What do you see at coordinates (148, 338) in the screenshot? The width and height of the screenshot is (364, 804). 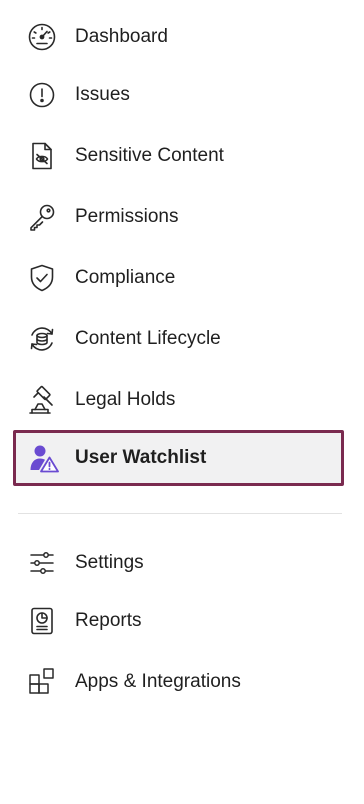 I see `sidebar-item-label: Content Lifecycle` at bounding box center [148, 338].